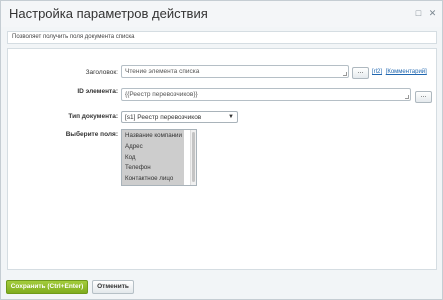  I want to click on chevron-down-icon: ▼, so click(231, 117).